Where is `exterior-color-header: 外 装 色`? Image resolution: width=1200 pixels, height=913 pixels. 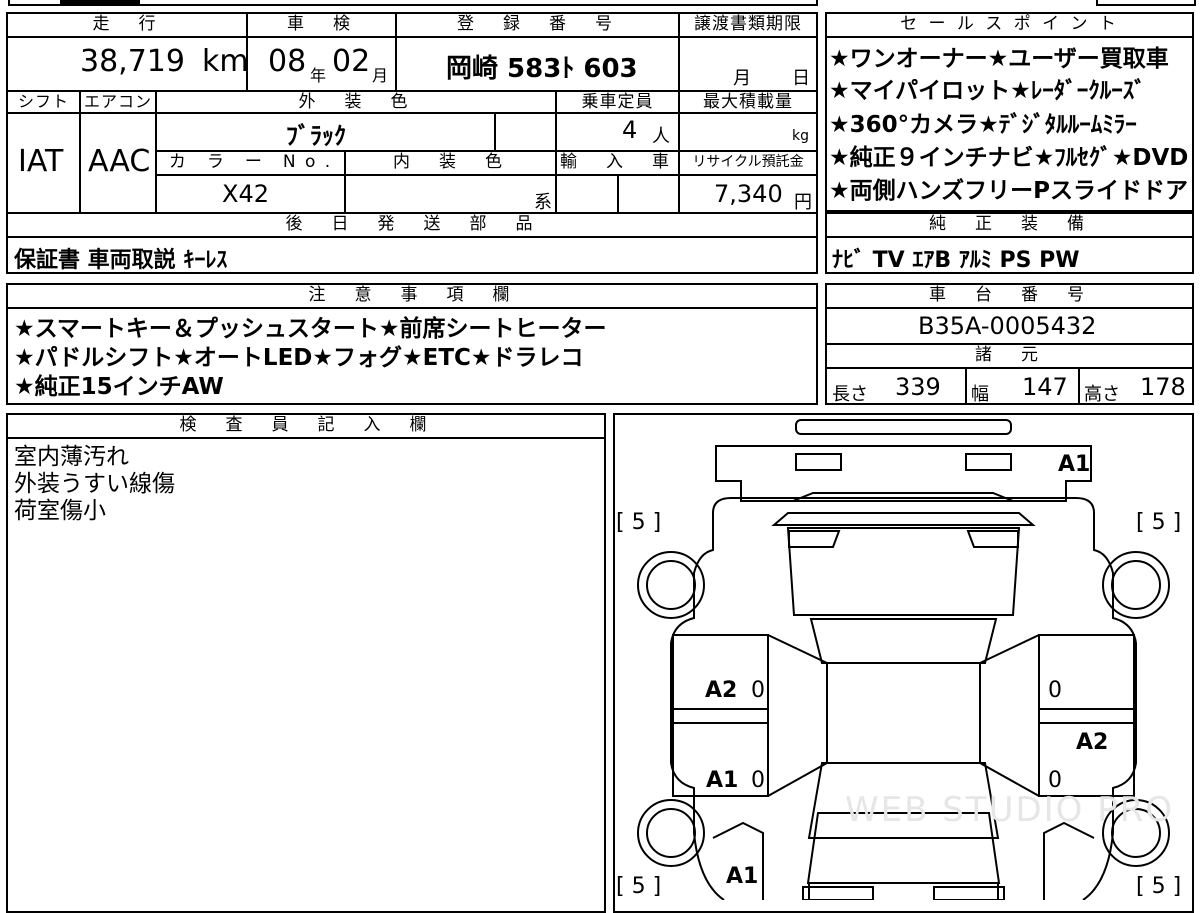 exterior-color-header: 外 装 色 is located at coordinates (356, 102).